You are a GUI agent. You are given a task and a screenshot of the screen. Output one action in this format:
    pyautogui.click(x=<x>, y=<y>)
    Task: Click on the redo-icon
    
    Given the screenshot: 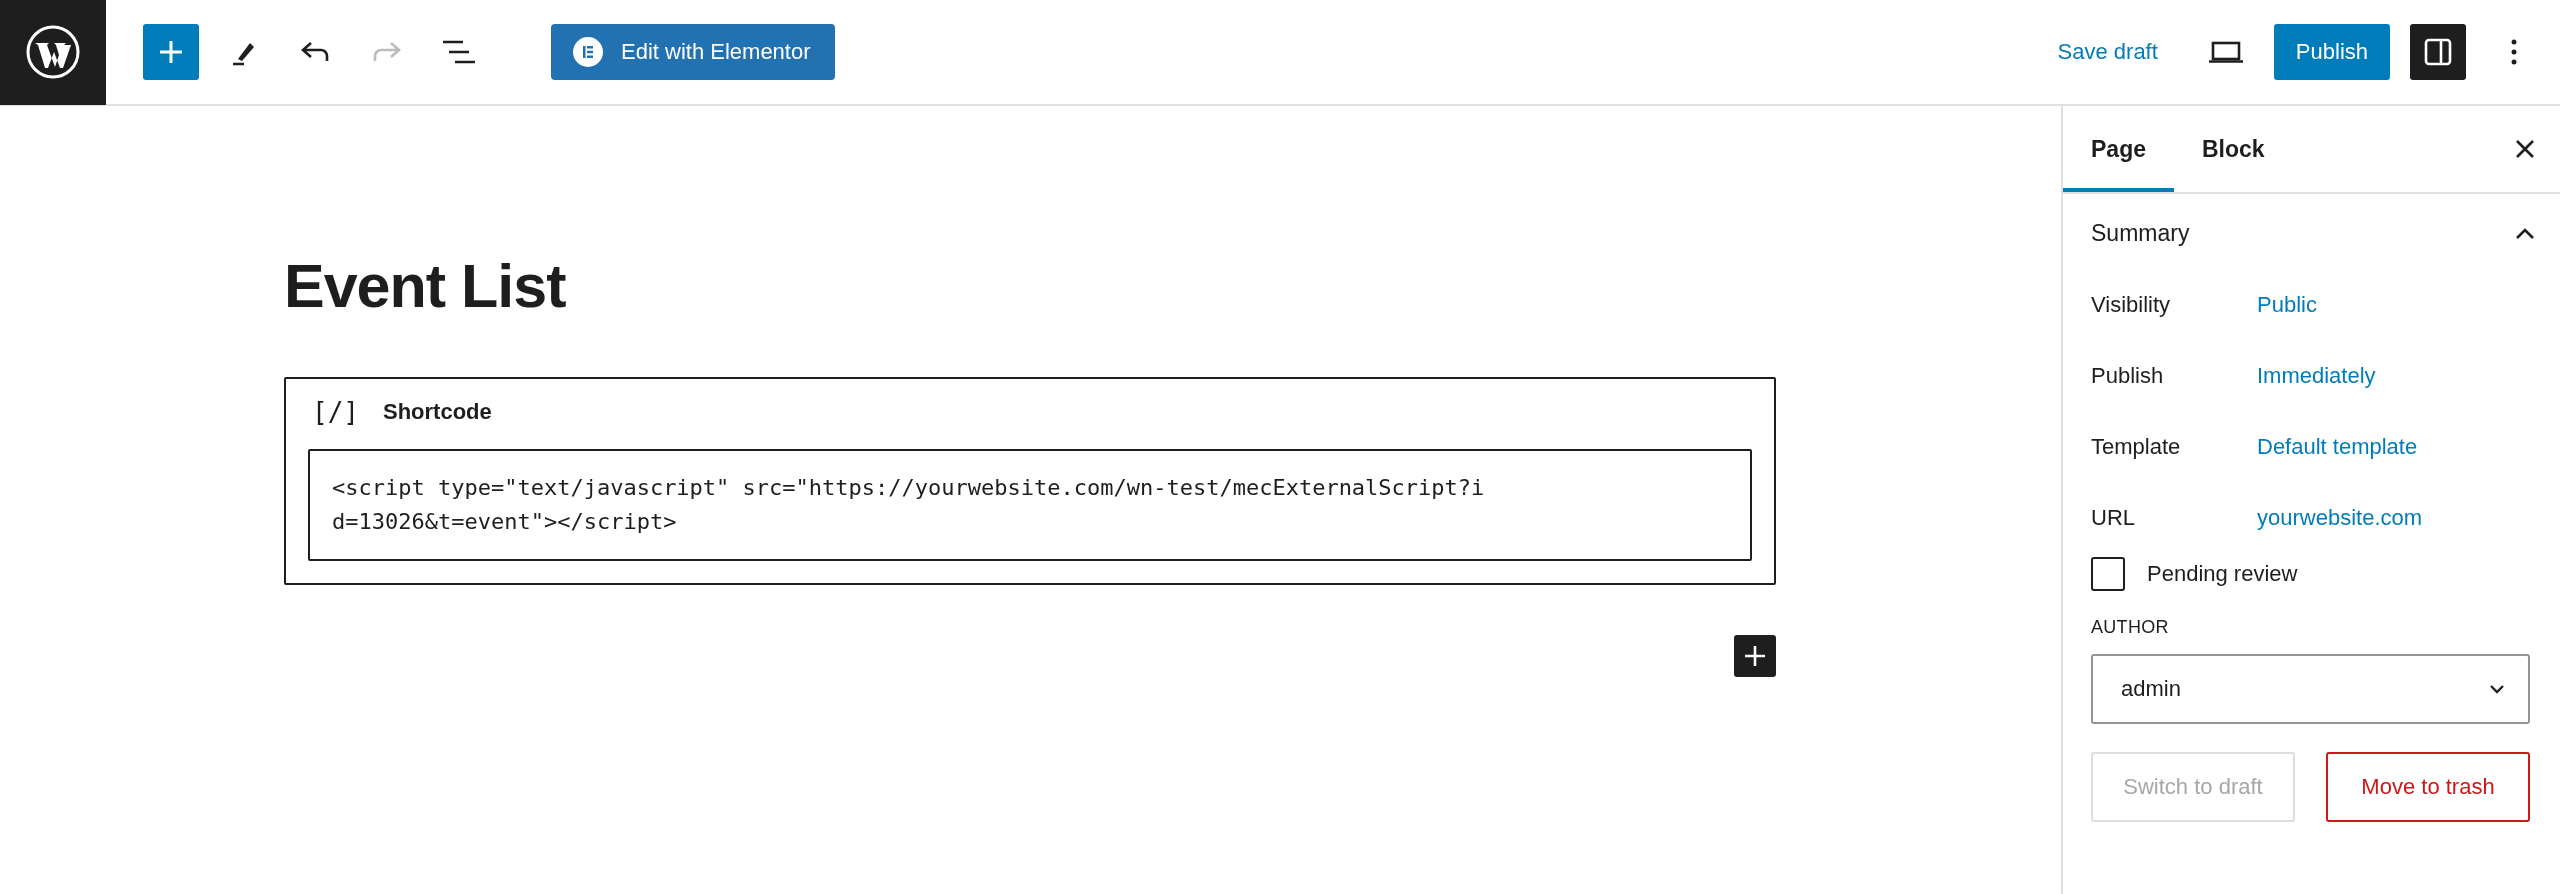 What is the action you would take?
    pyautogui.click(x=387, y=52)
    